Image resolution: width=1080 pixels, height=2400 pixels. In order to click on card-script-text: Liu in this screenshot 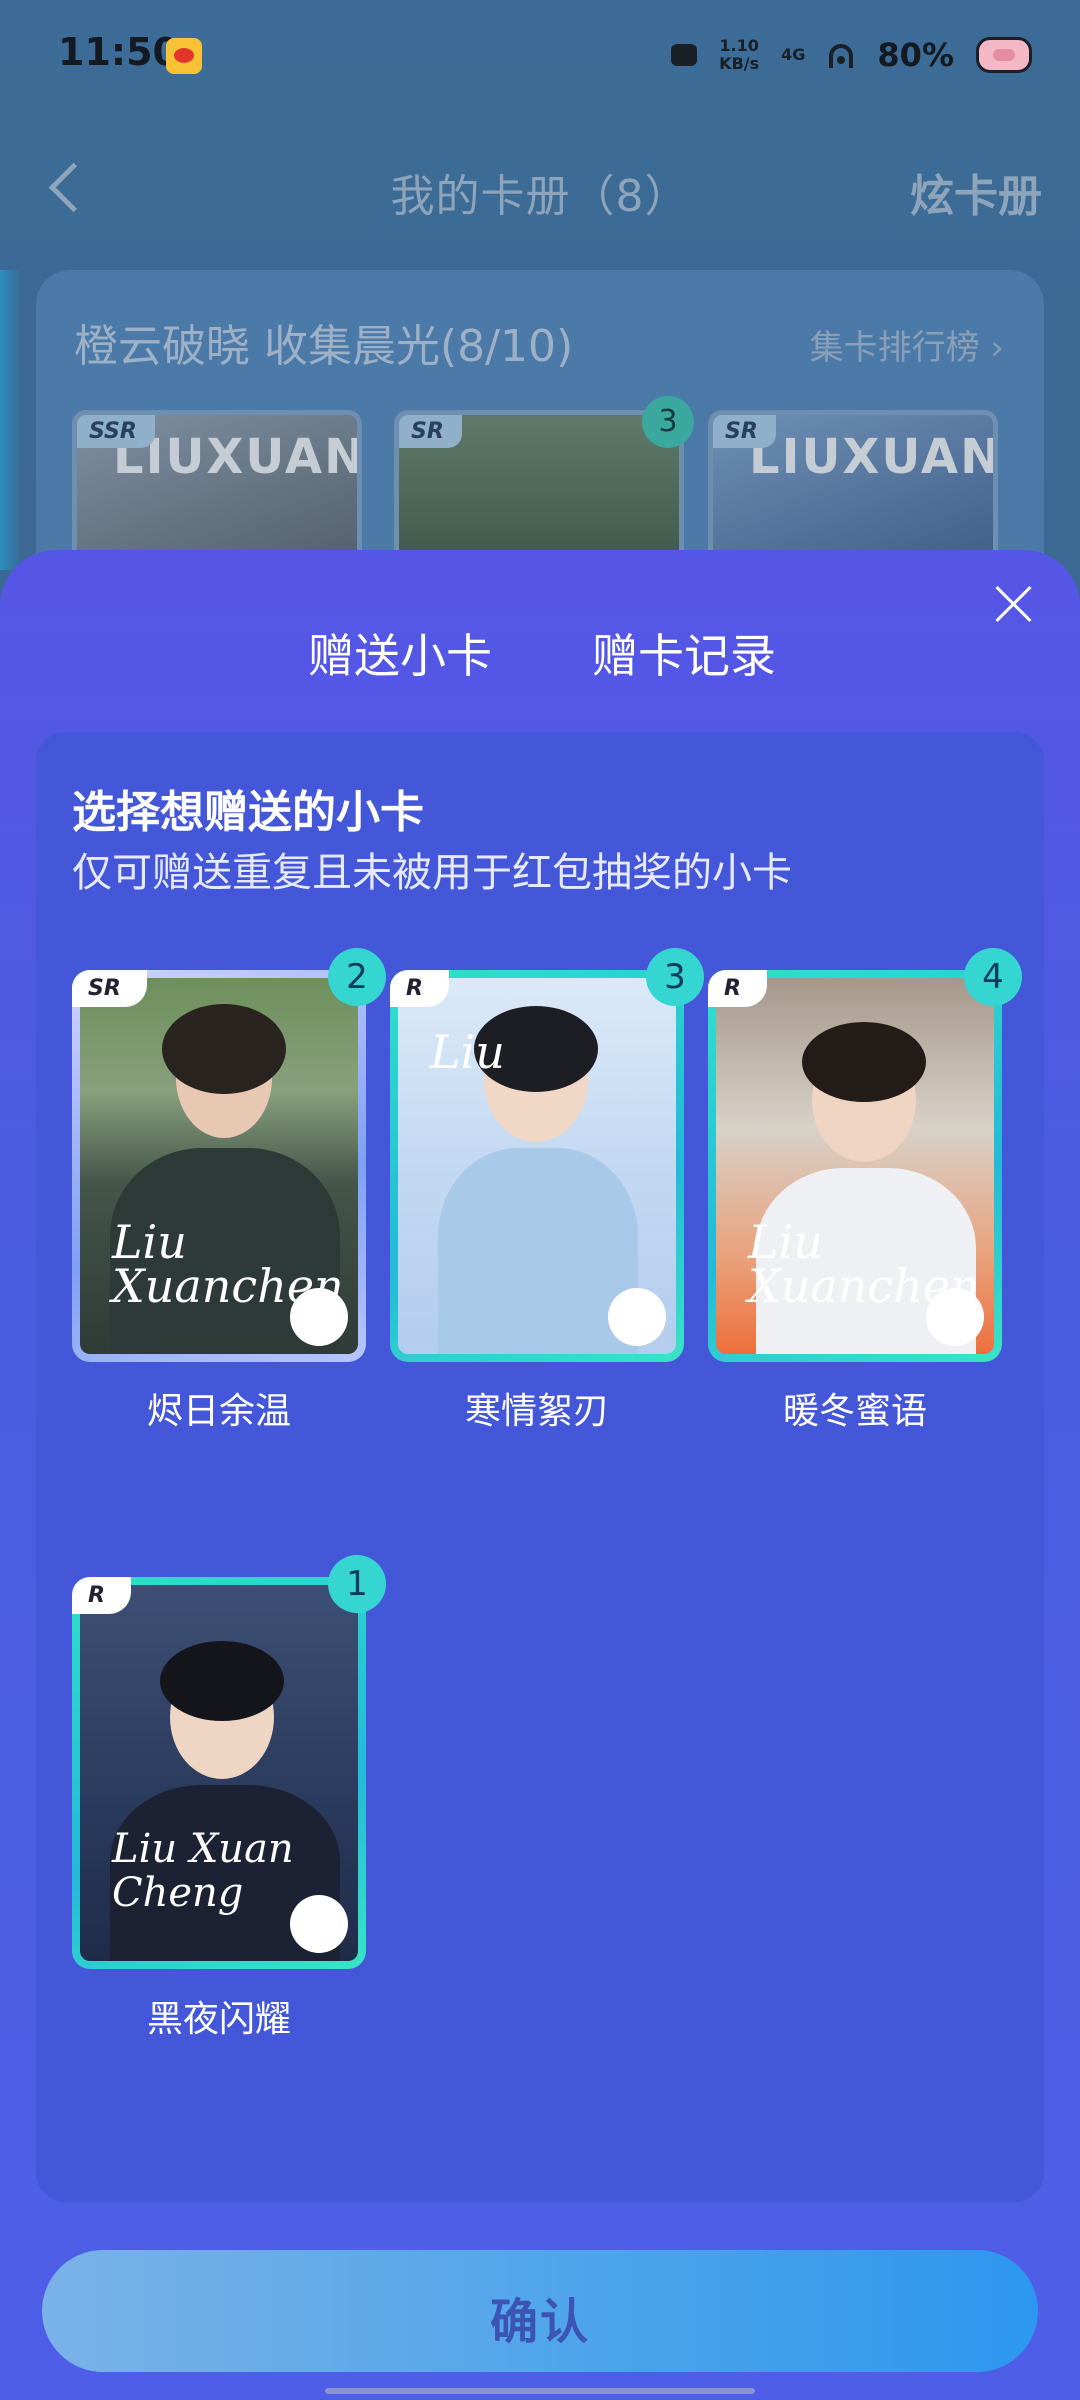, I will do `click(467, 1052)`.